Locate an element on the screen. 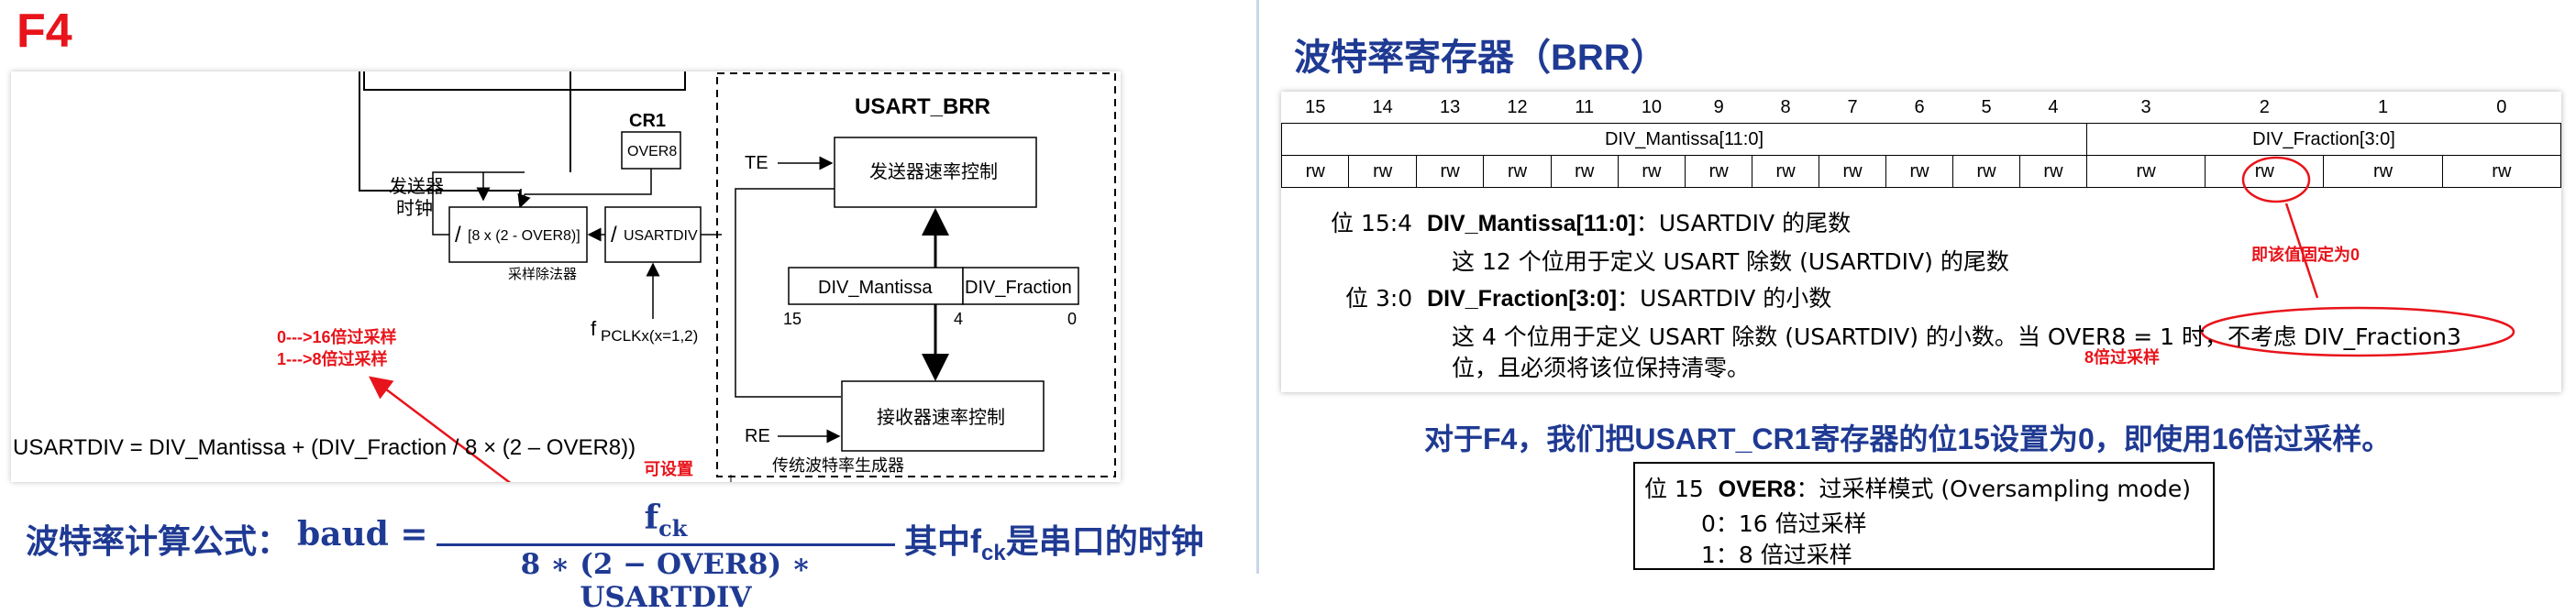  te-label: TE is located at coordinates (756, 163).